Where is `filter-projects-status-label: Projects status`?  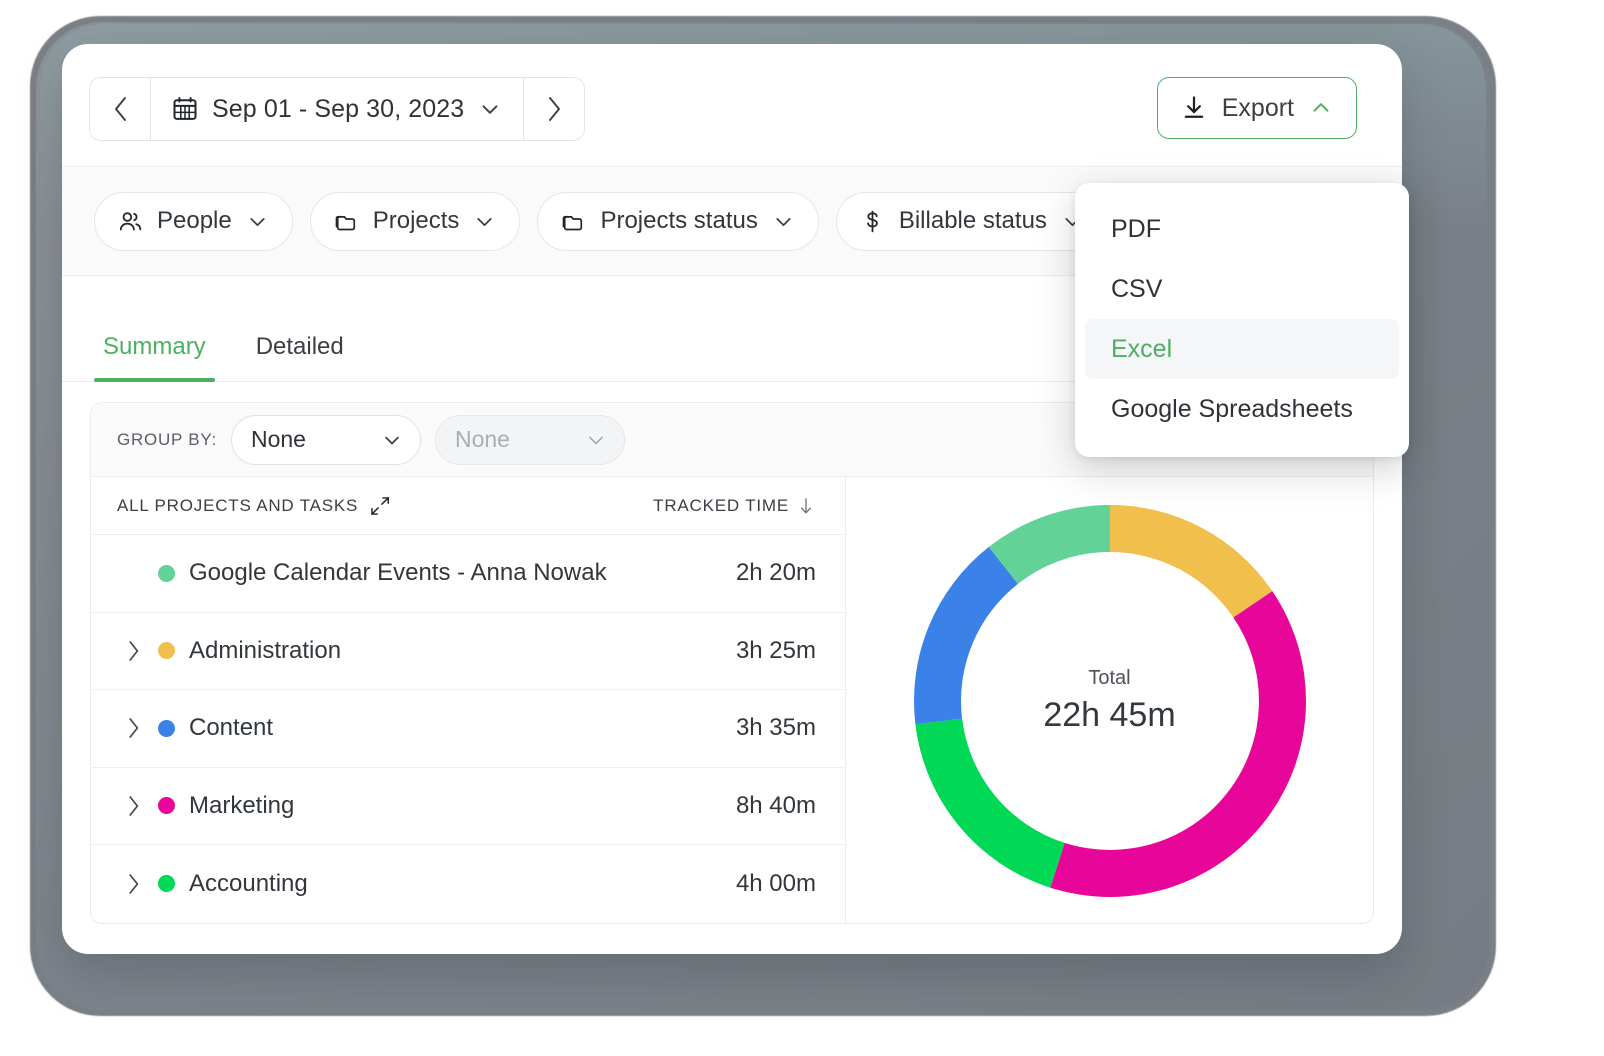
filter-projects-status-label: Projects status is located at coordinates (679, 220).